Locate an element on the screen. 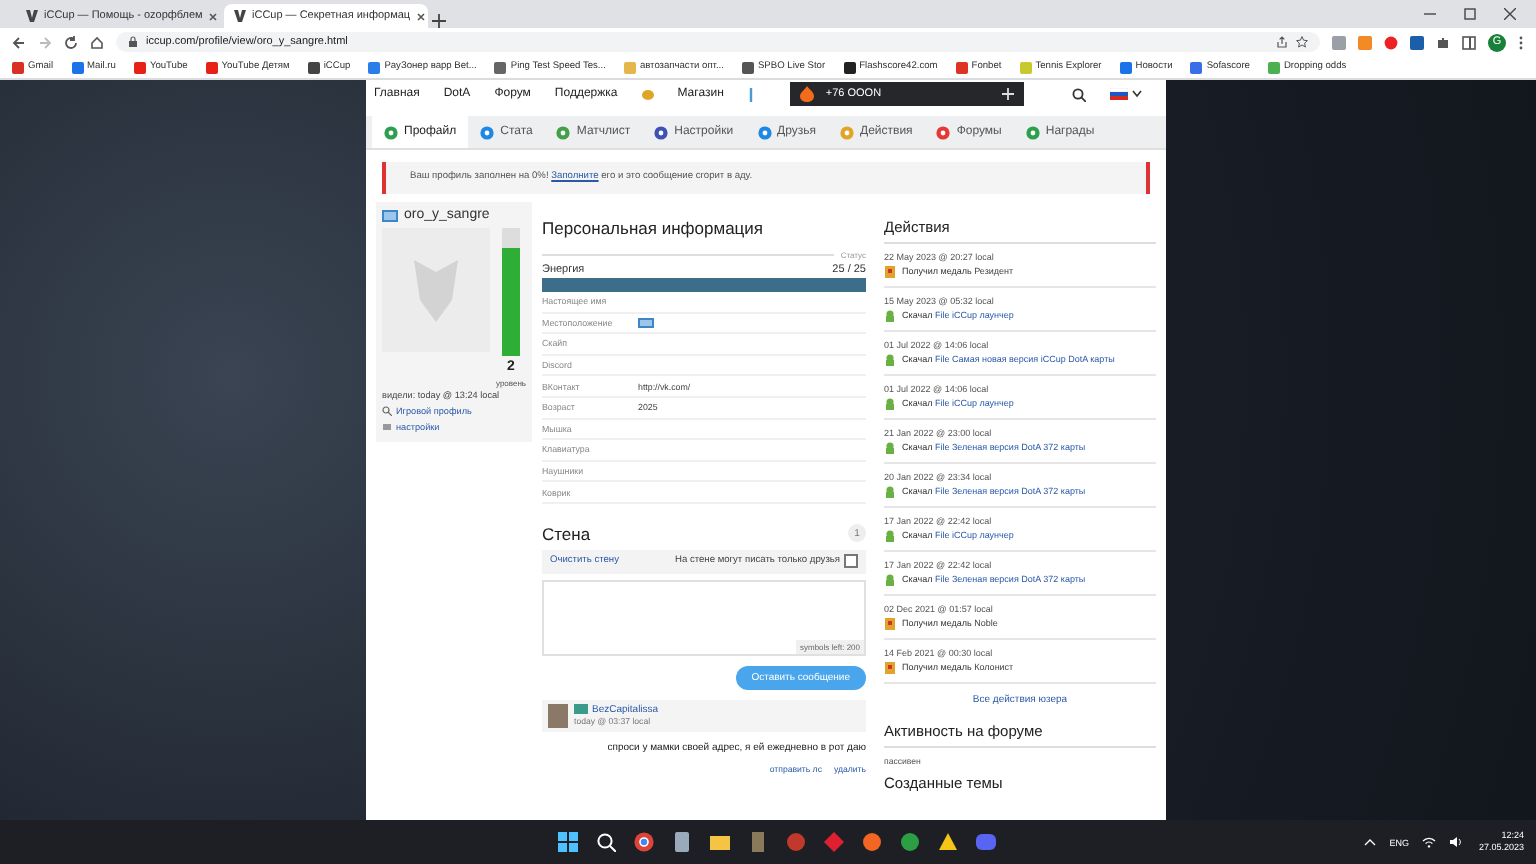  speaker-icon is located at coordinates (1457, 842).